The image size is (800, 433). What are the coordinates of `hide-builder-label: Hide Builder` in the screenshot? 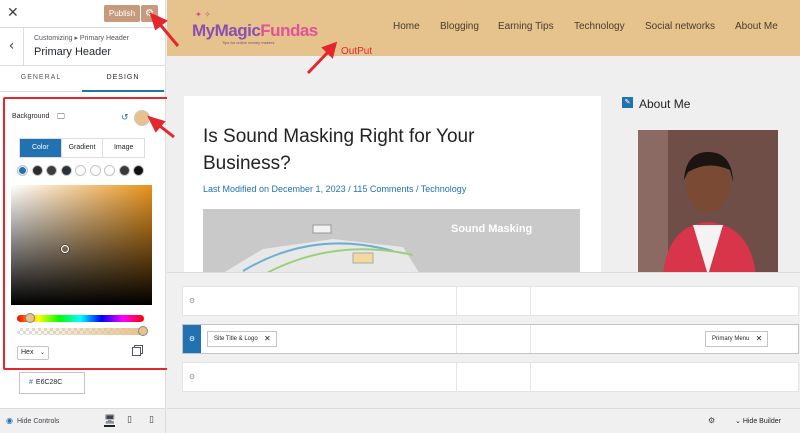 It's located at (761, 421).